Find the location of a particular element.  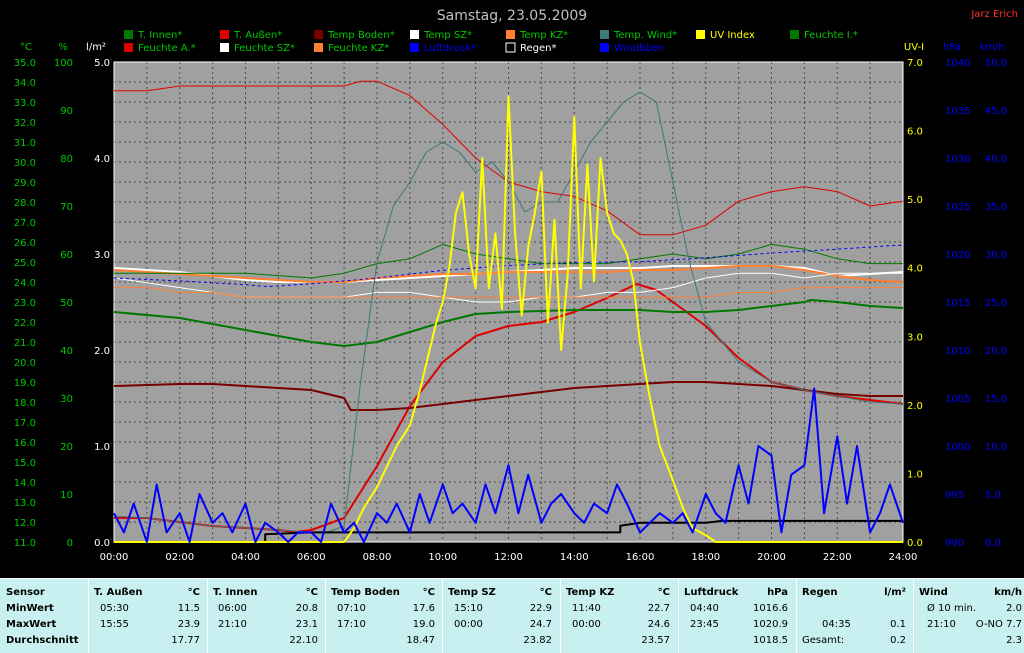

tick-right_uv: 4.0 is located at coordinates (915, 269).